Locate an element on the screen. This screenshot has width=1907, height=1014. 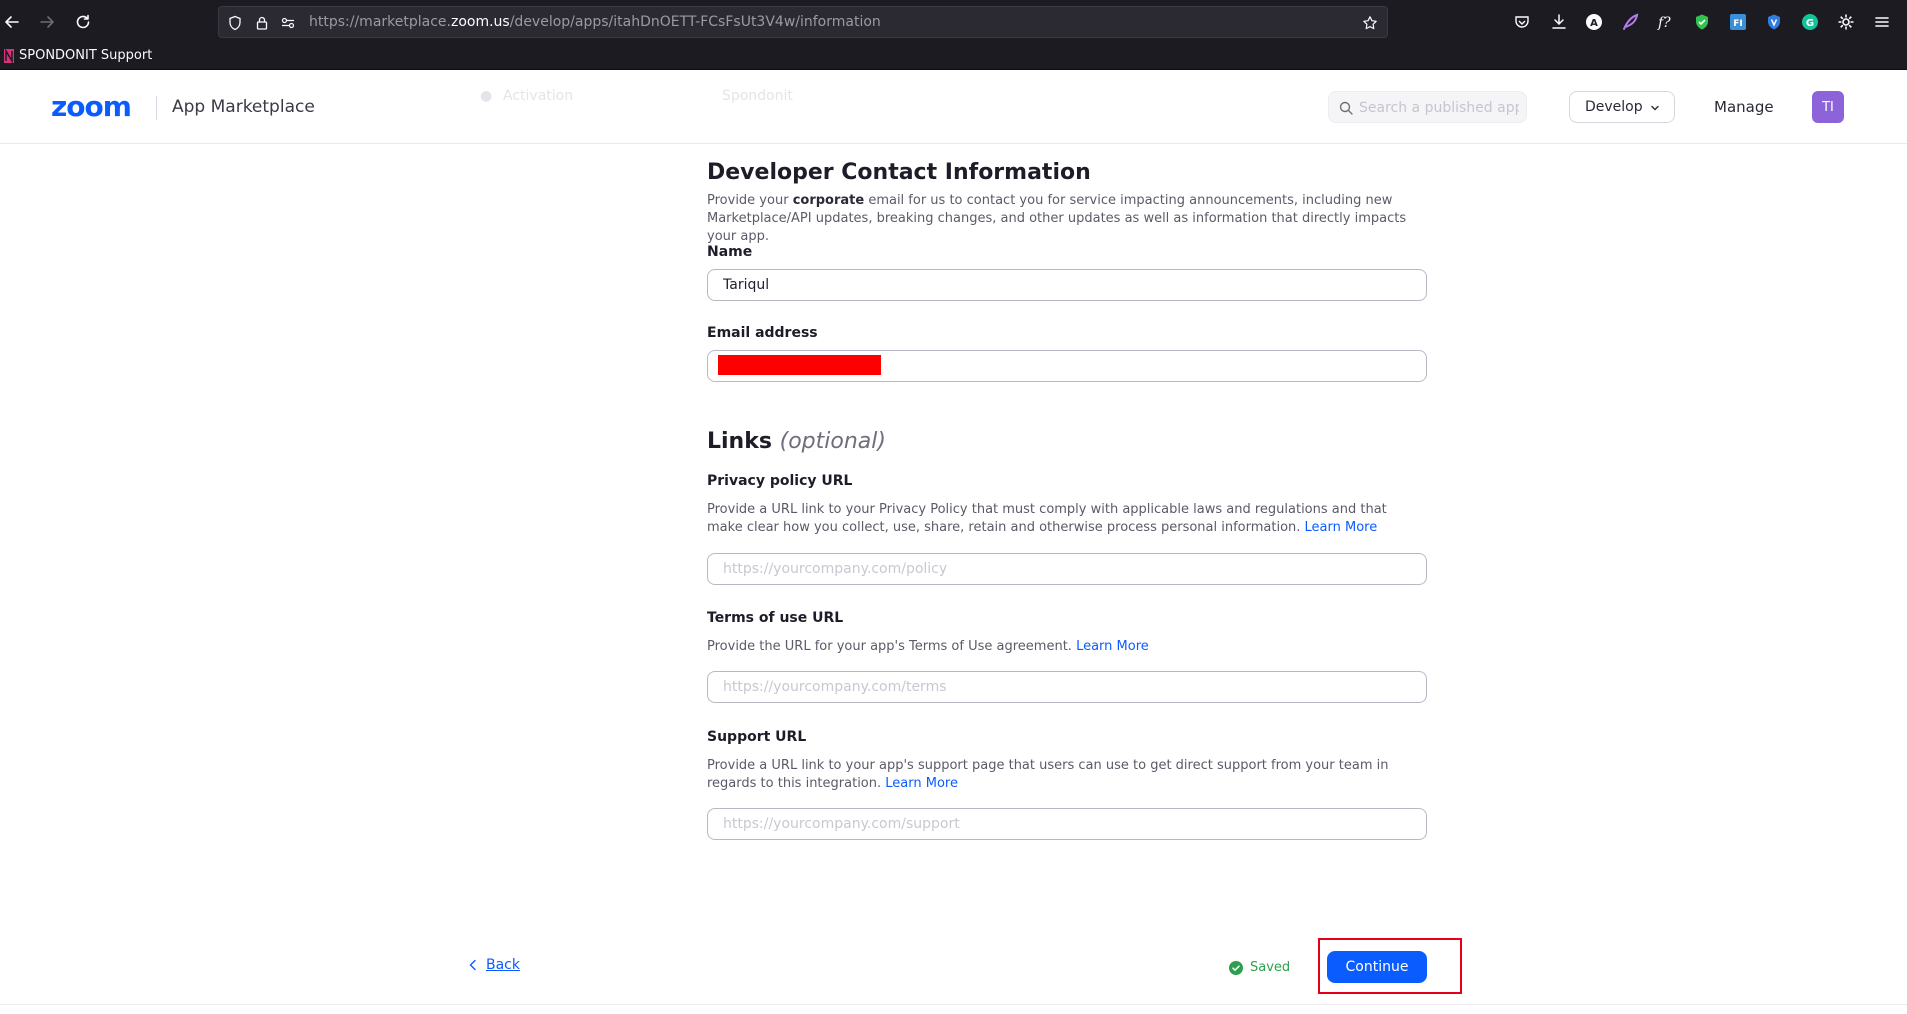
account-icon: A is located at coordinates (1594, 22).